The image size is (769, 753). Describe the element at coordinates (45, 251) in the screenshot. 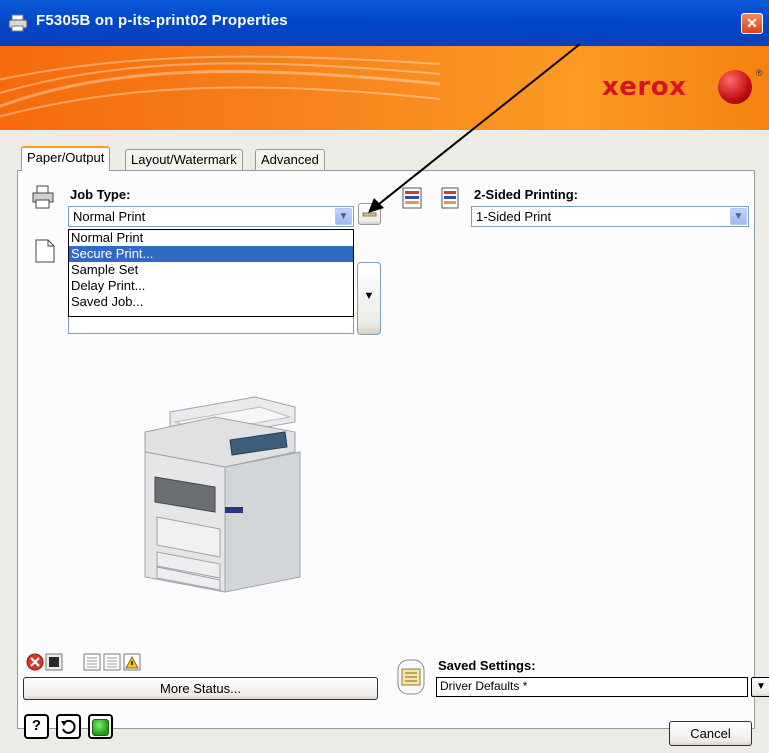

I see `page-icon` at that location.